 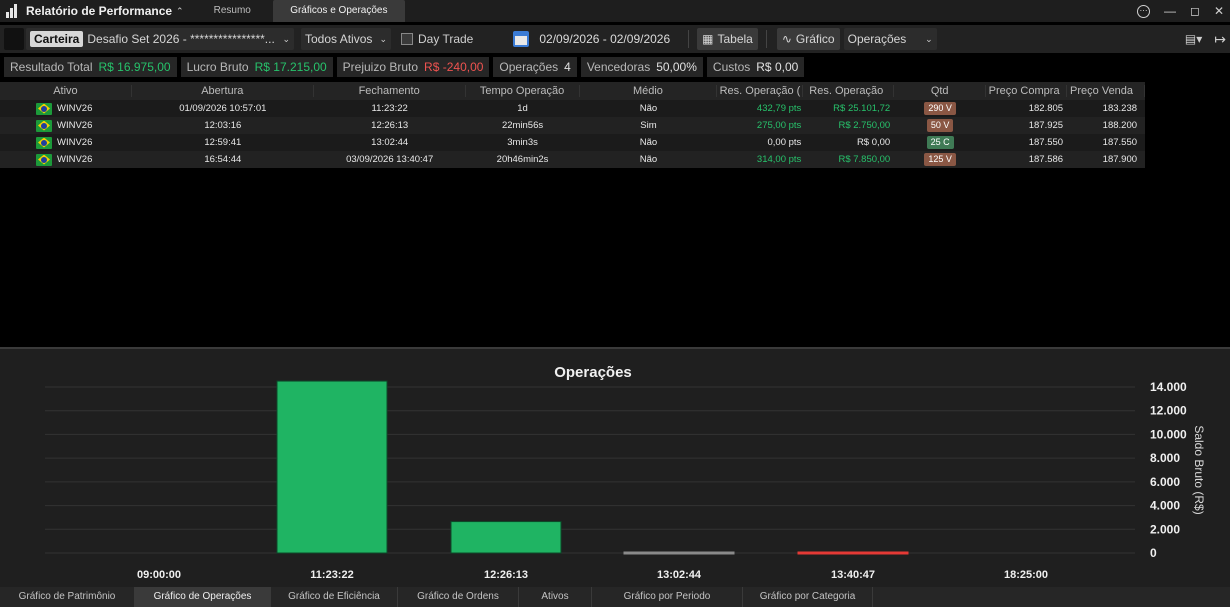 What do you see at coordinates (446, 39) in the screenshot?
I see `daytrade-label: Day Trade` at bounding box center [446, 39].